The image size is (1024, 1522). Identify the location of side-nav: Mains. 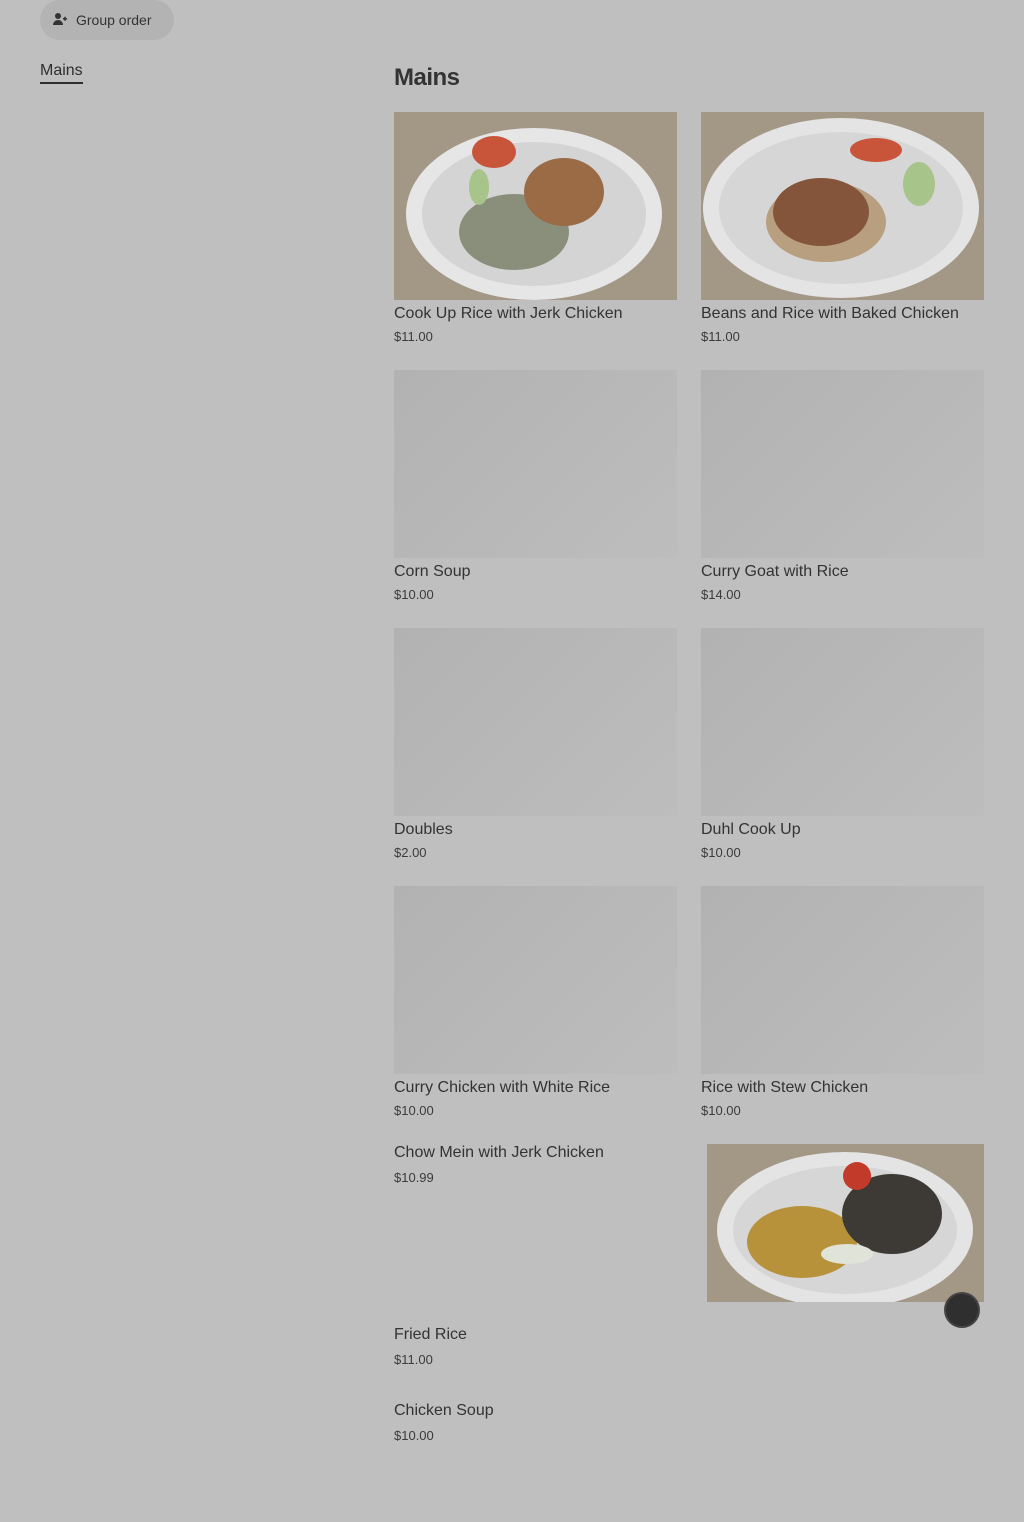
(61, 73).